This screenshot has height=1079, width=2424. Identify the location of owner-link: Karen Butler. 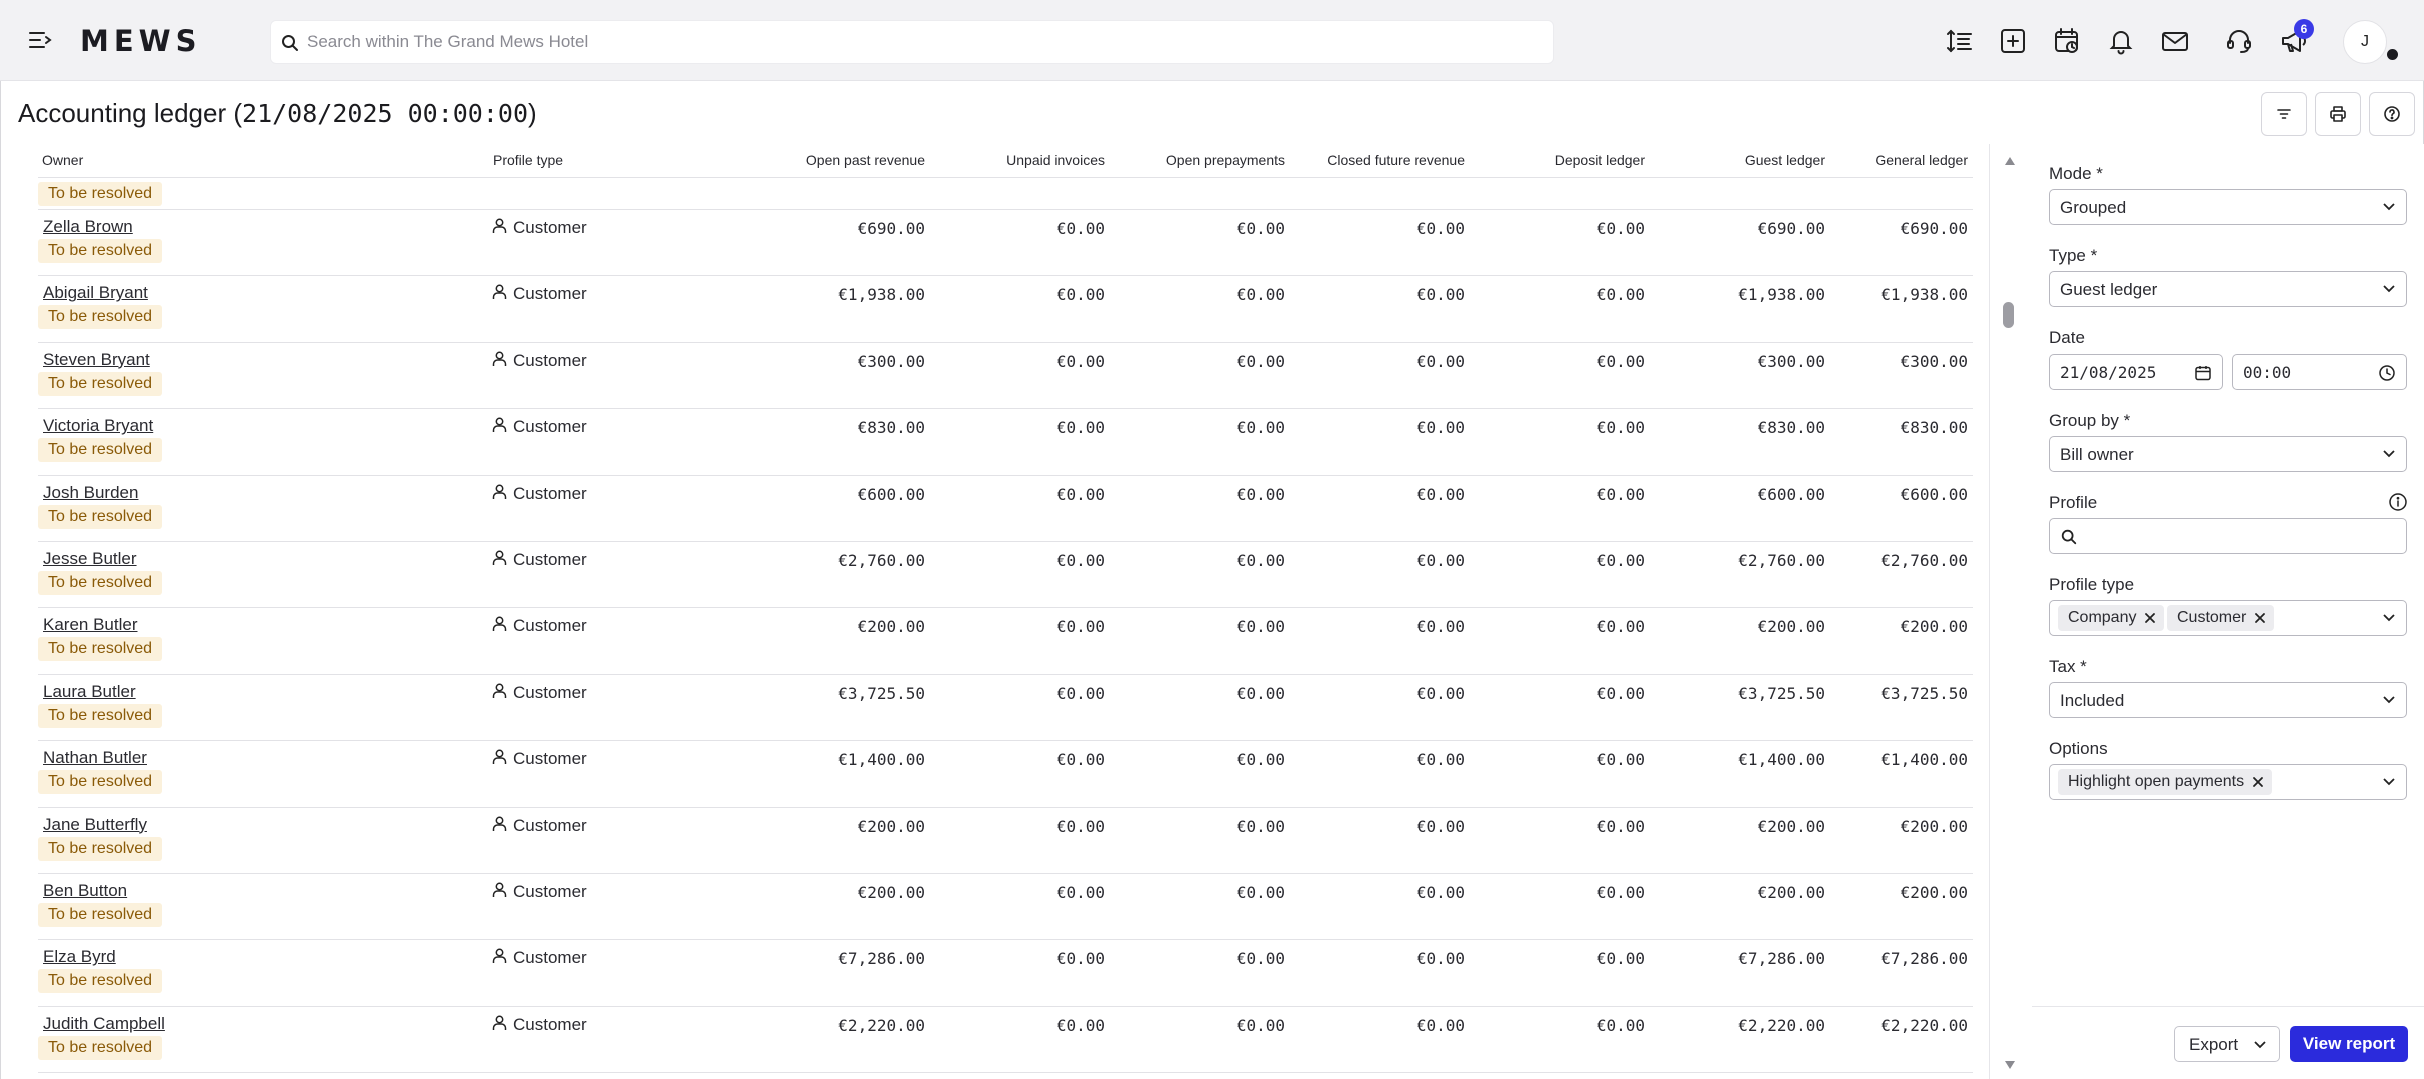
(90, 625).